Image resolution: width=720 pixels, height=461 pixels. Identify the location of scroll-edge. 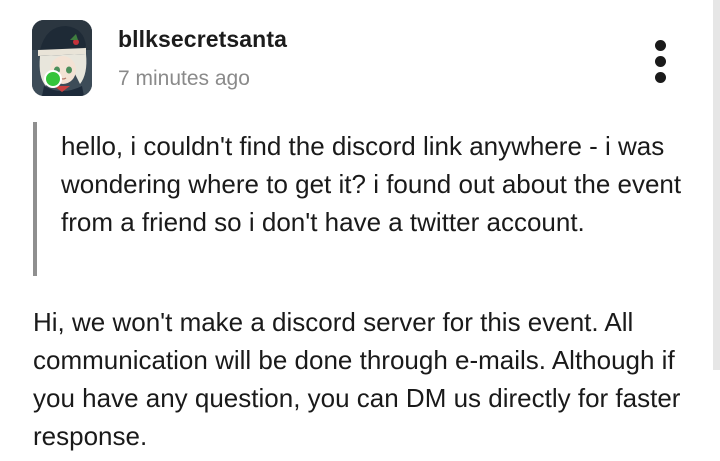
(716, 185).